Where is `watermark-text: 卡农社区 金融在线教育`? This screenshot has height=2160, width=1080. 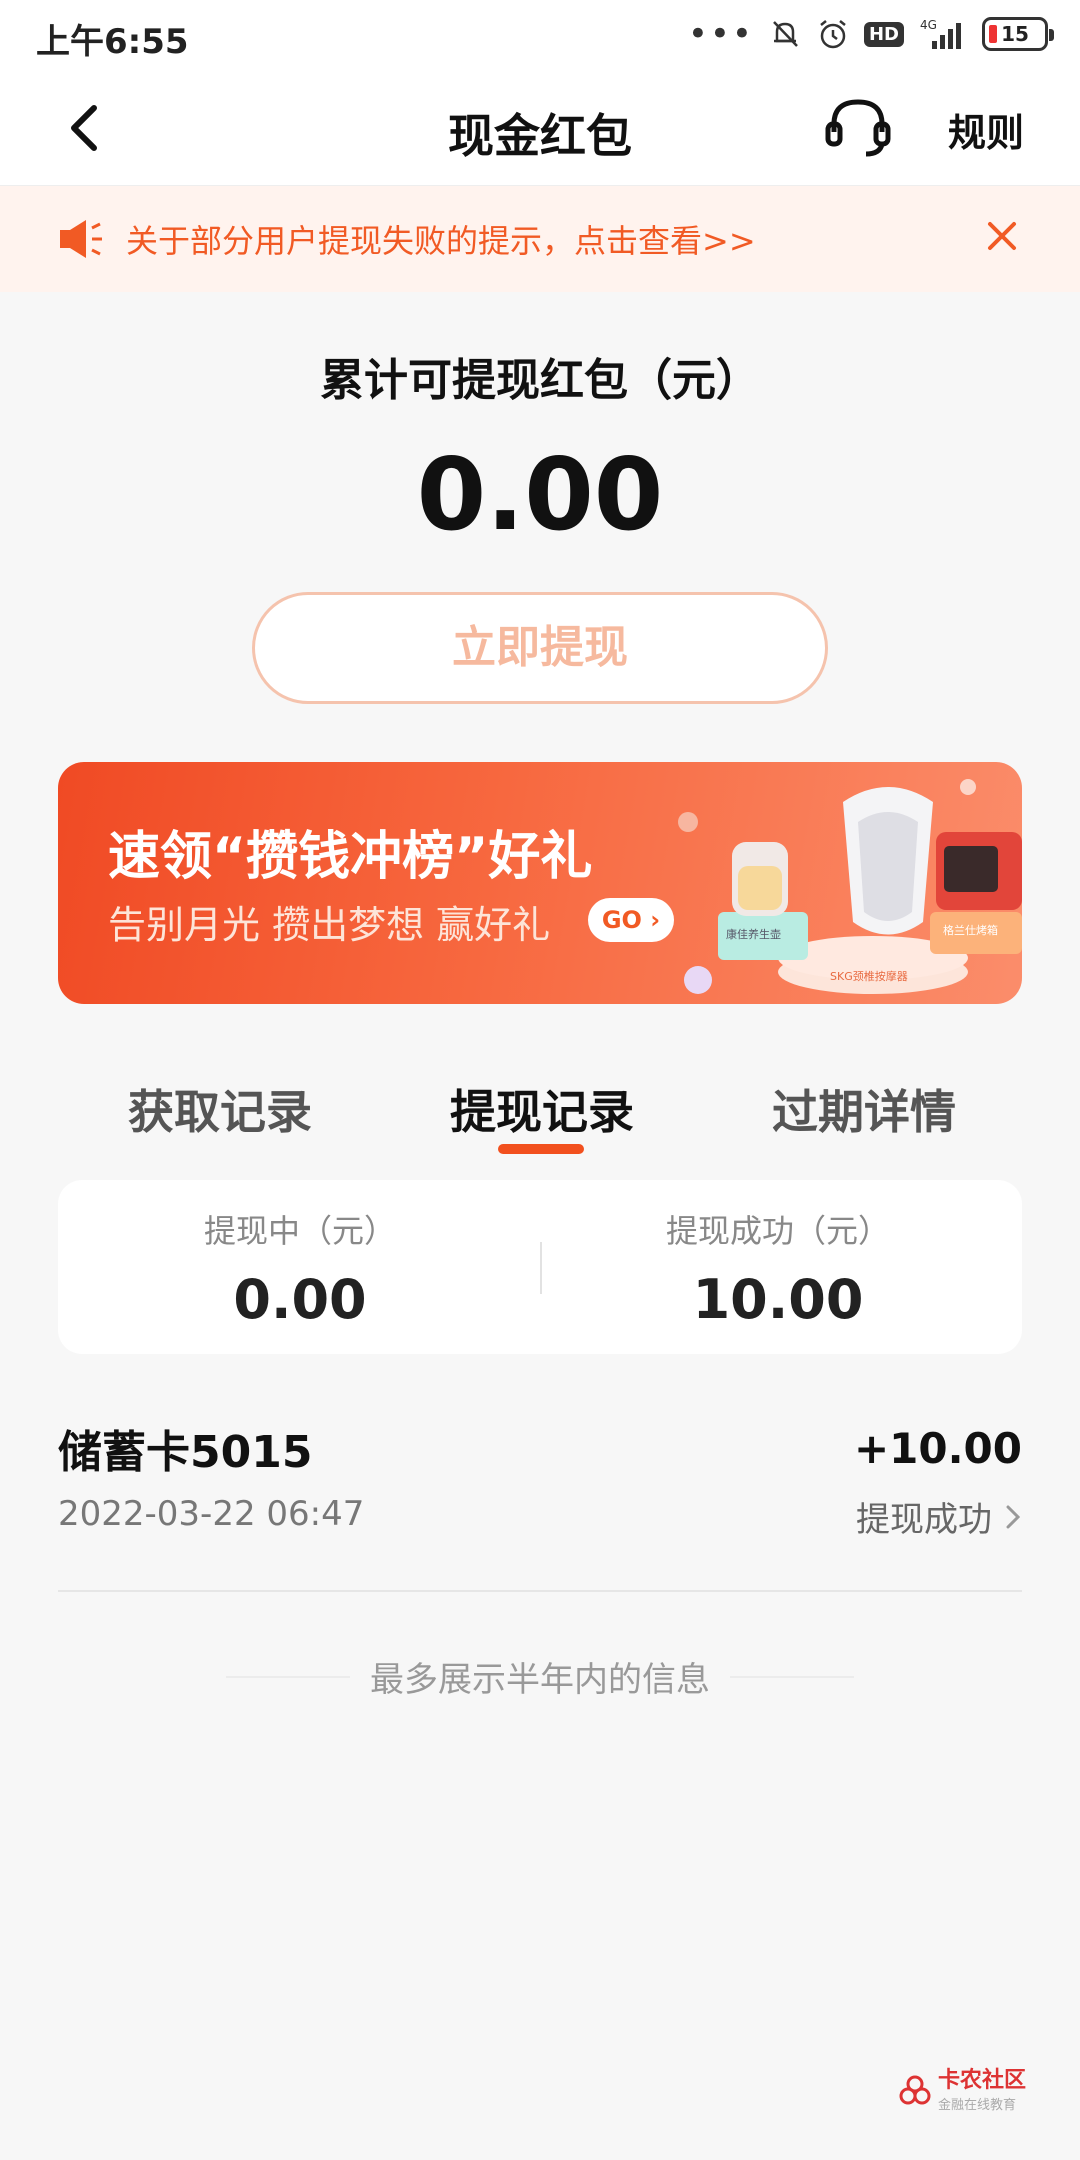 watermark-text: 卡农社区 金融在线教育 is located at coordinates (982, 2090).